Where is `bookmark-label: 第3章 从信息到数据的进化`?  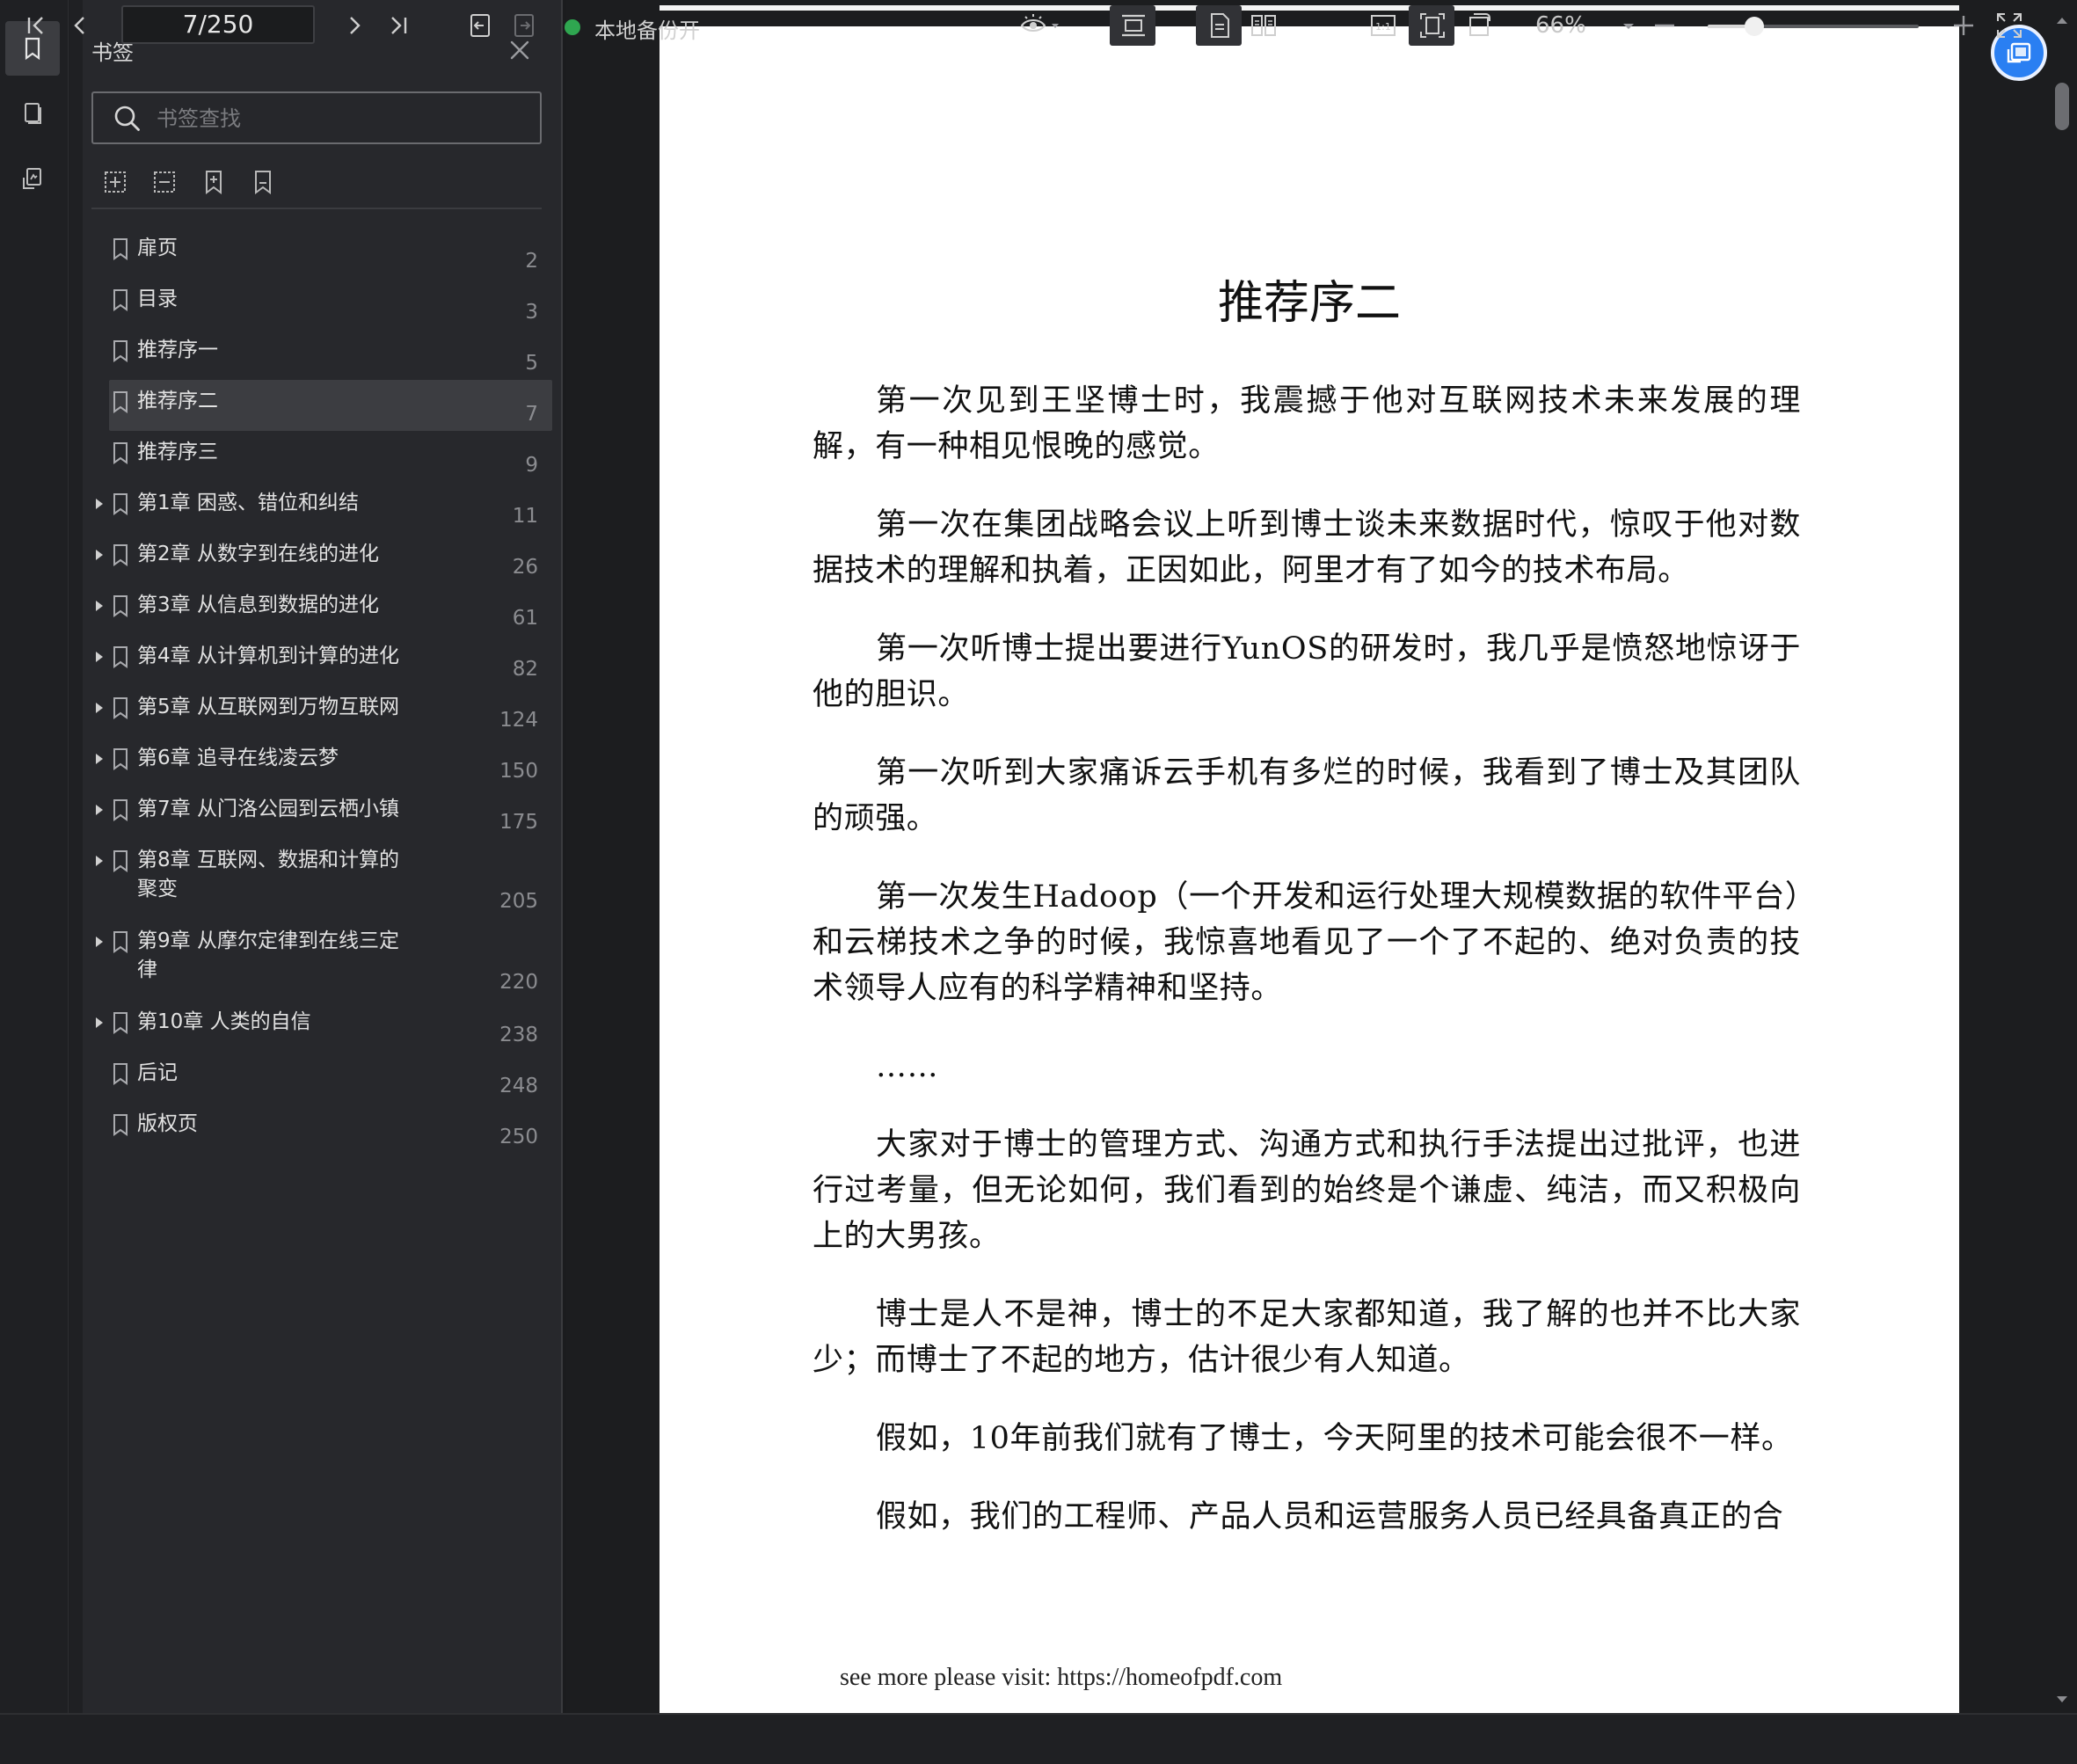
bookmark-label: 第3章 从信息到数据的进化 is located at coordinates (258, 605).